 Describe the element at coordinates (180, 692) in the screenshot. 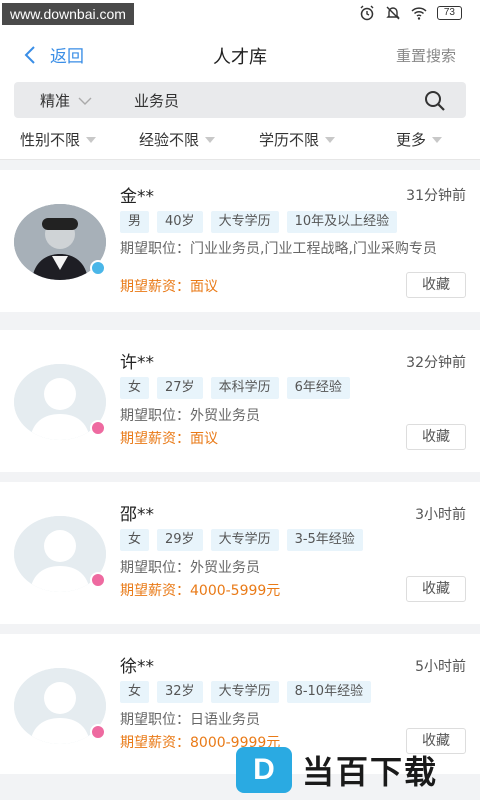

I see `tag-age: 32岁` at that location.